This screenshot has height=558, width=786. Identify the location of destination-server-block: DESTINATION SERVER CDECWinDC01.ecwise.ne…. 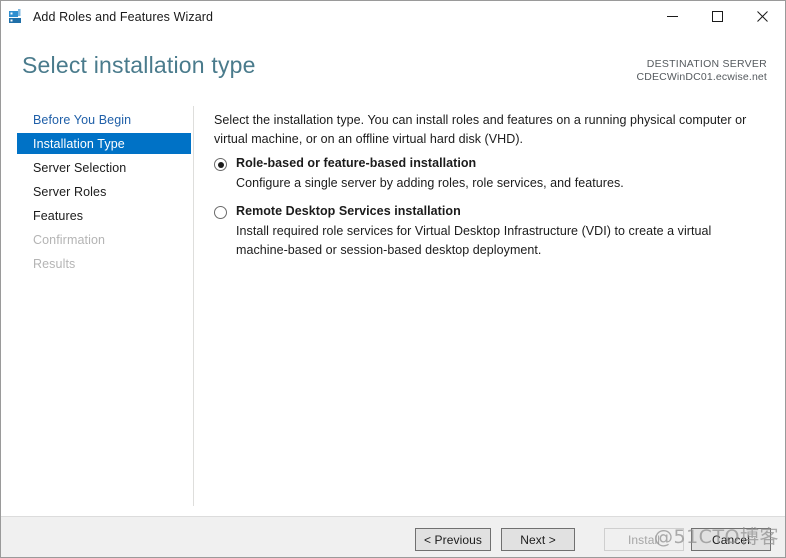
(701, 71).